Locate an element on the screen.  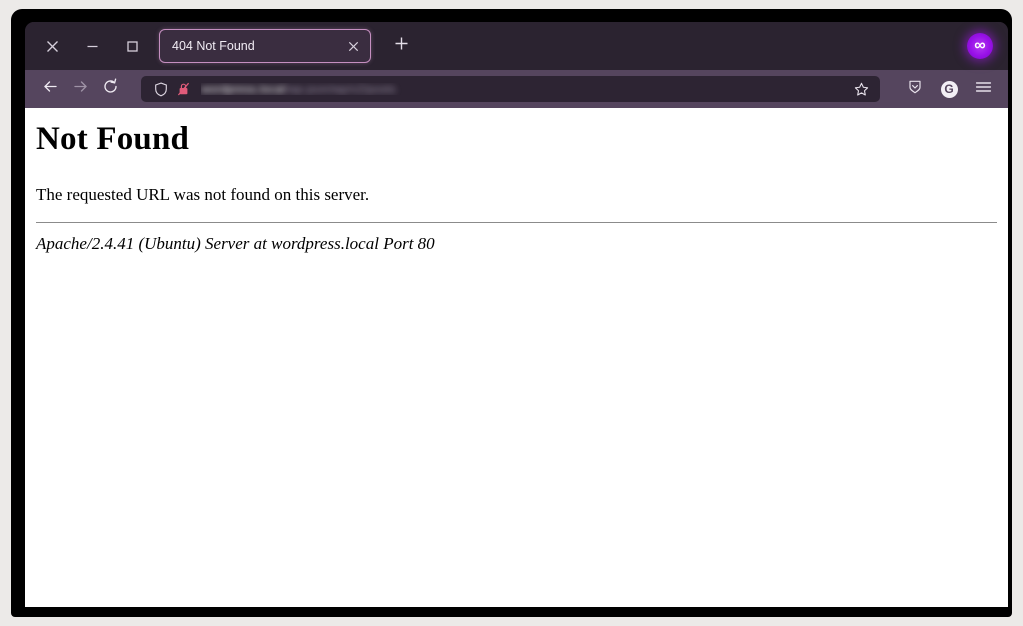
reload-button is located at coordinates (110, 89).